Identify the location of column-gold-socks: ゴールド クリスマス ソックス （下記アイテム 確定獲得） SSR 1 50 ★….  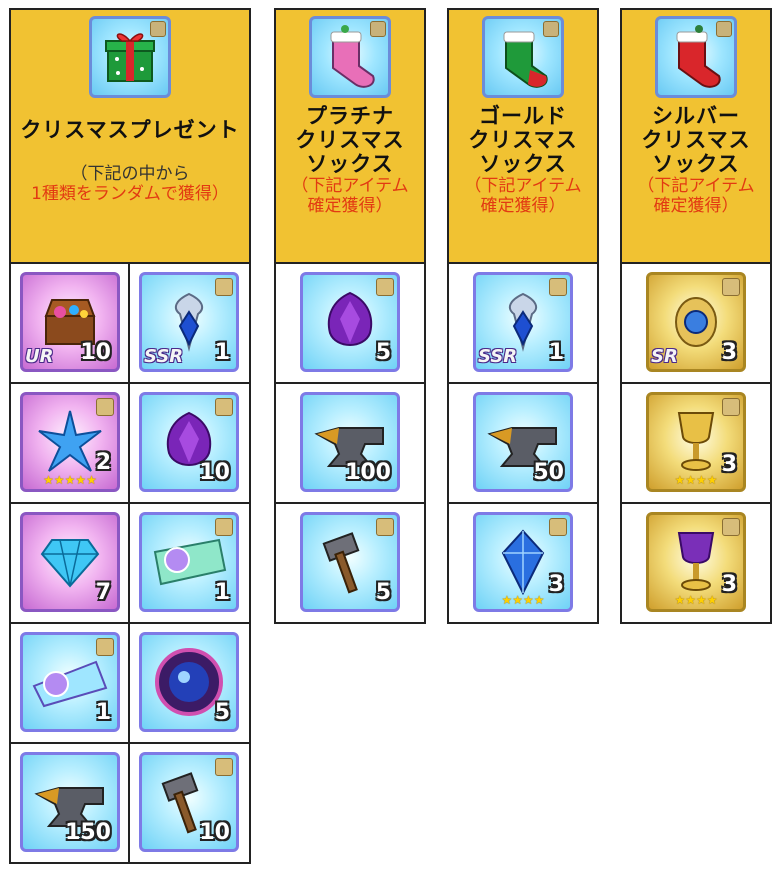
(523, 316).